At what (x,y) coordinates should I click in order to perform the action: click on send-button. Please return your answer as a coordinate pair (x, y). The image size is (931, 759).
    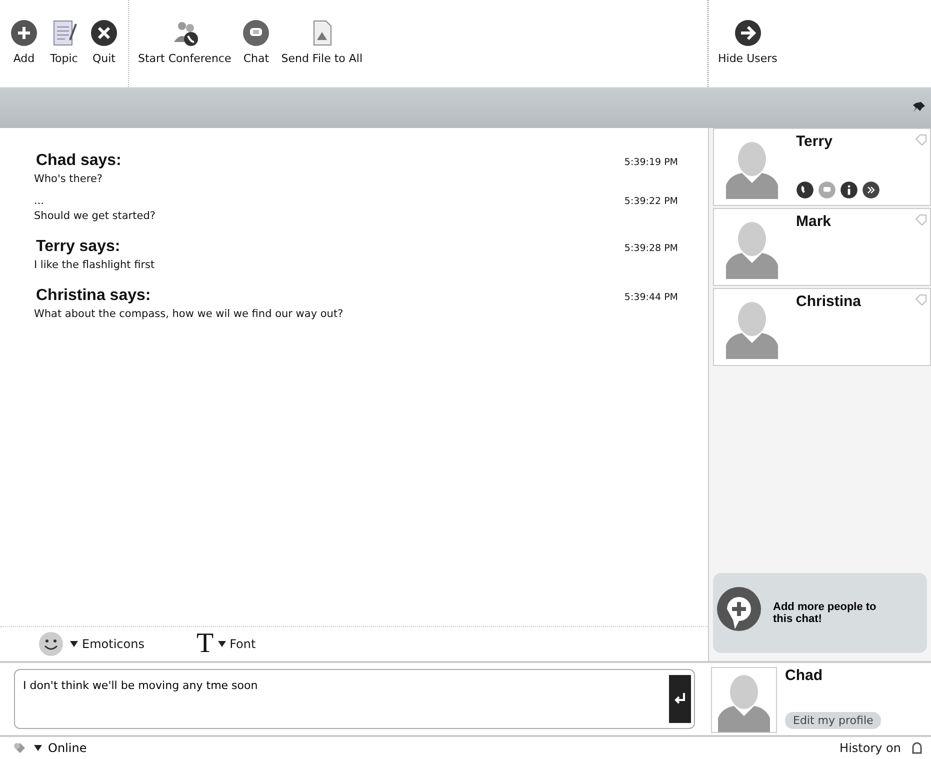
    Looking at the image, I should click on (680, 699).